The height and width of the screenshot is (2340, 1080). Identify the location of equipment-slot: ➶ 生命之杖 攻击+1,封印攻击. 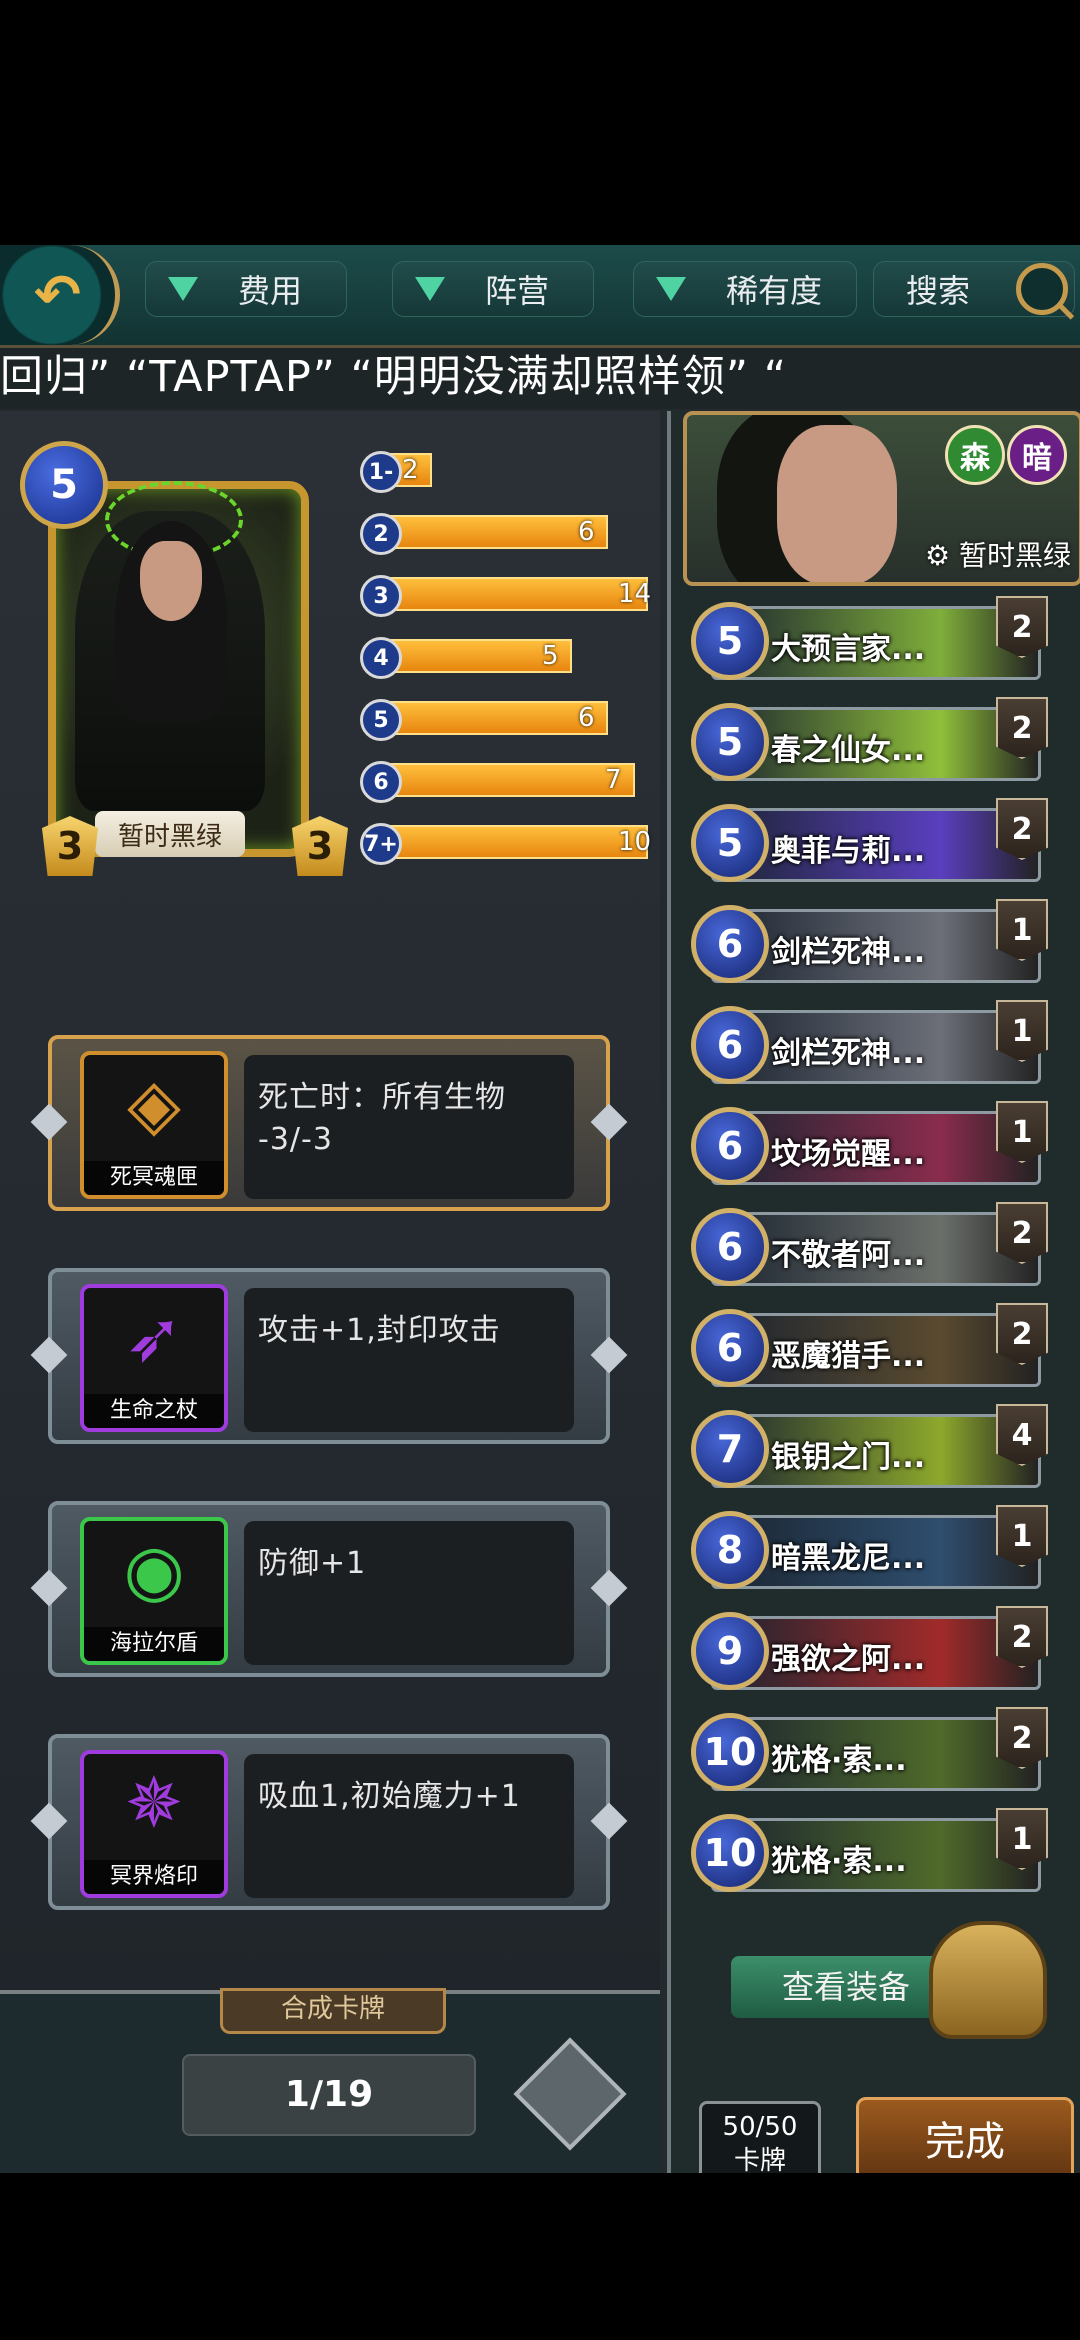
(329, 1356).